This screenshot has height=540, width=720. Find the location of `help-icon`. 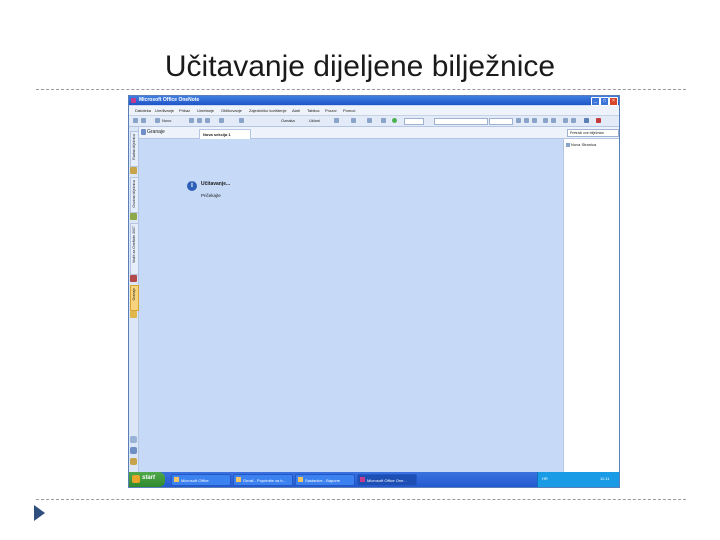

help-icon is located at coordinates (394, 120).